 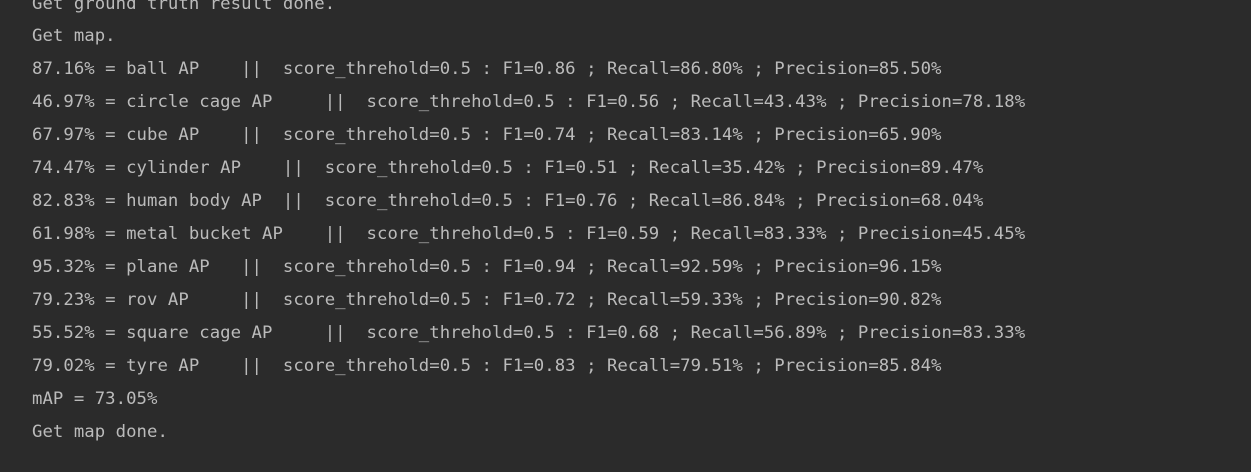 What do you see at coordinates (95, 399) in the screenshot?
I see `console-line-map-total: mAP = 73.05%` at bounding box center [95, 399].